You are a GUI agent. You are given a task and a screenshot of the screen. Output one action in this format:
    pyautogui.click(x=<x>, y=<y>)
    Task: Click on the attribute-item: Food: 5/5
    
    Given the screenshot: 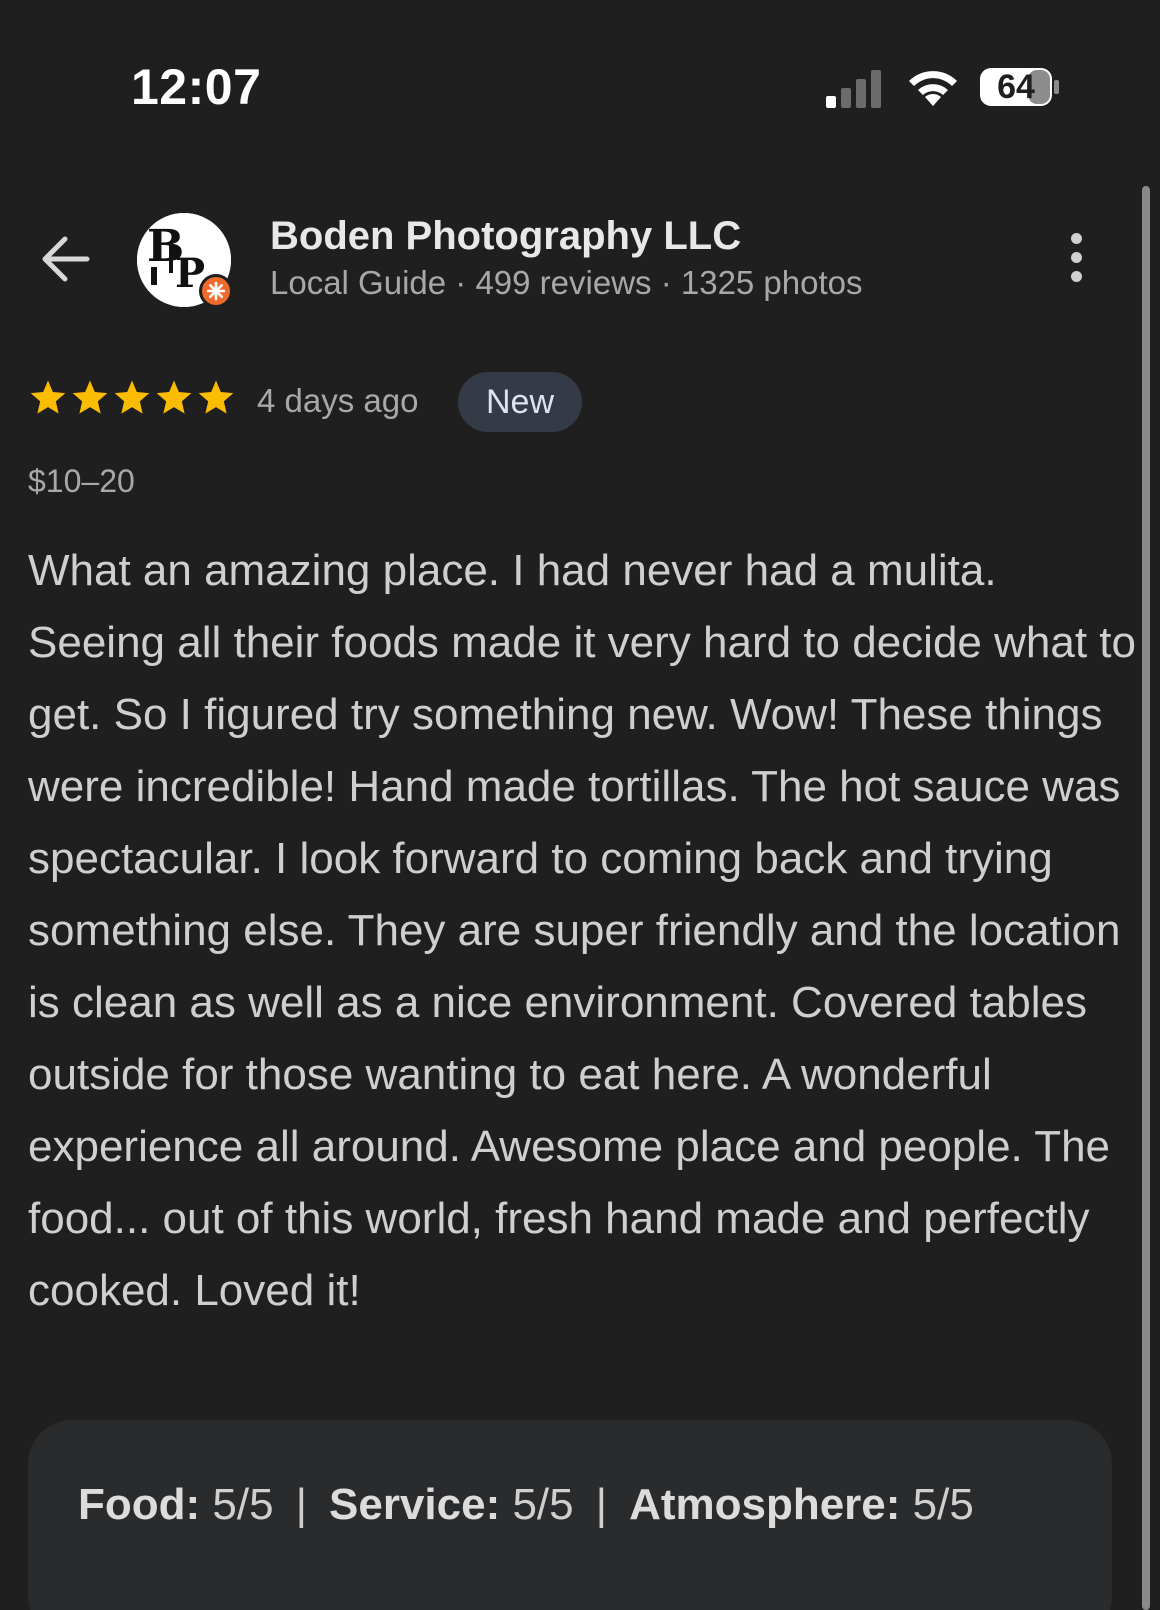 What is the action you would take?
    pyautogui.click(x=176, y=1504)
    